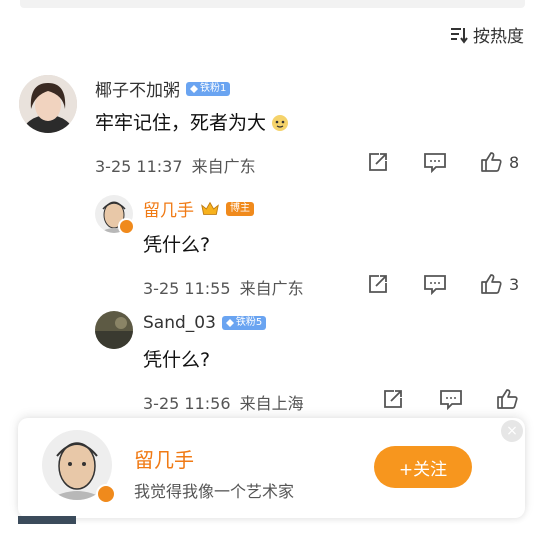  Describe the element at coordinates (175, 166) in the screenshot. I see `comment-meta: 3-25 11:37 来自广东` at that location.